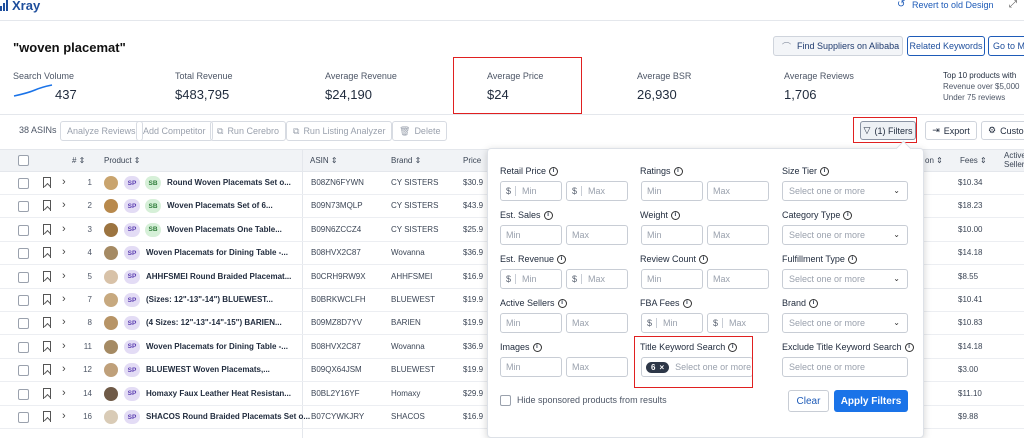  Describe the element at coordinates (672, 191) in the screenshot. I see `ratings-min-input: Min` at that location.